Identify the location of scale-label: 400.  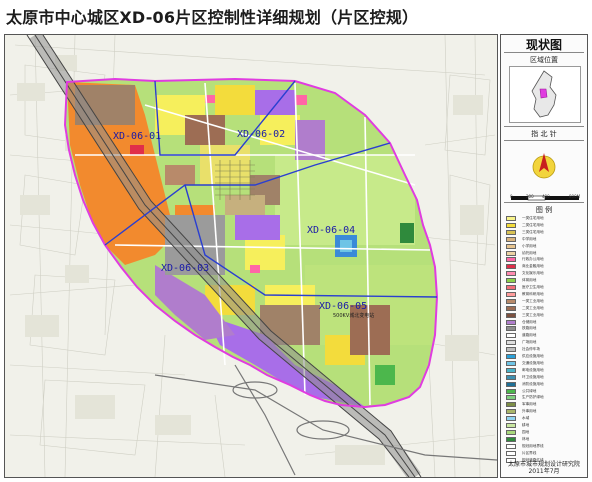
(546, 196).